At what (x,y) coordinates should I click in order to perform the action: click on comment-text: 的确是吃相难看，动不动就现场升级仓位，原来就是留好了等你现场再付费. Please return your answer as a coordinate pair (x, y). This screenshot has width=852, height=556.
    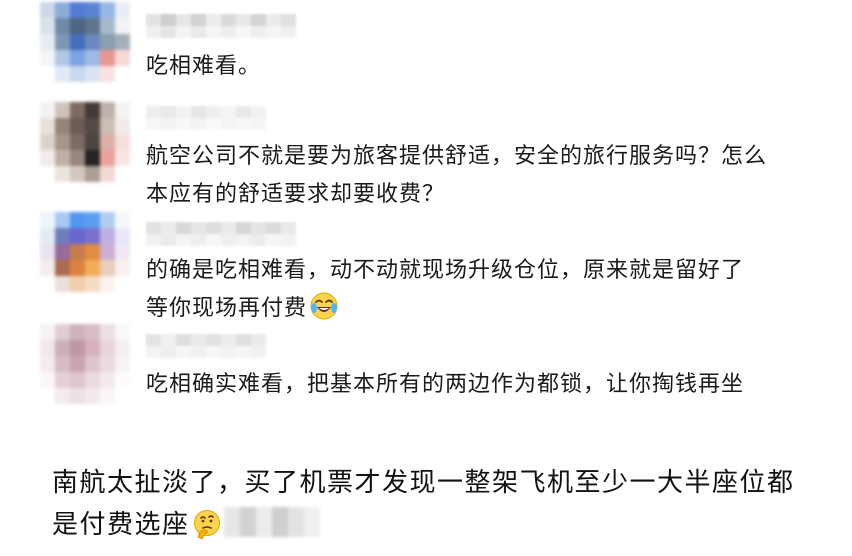
    Looking at the image, I should click on (456, 290).